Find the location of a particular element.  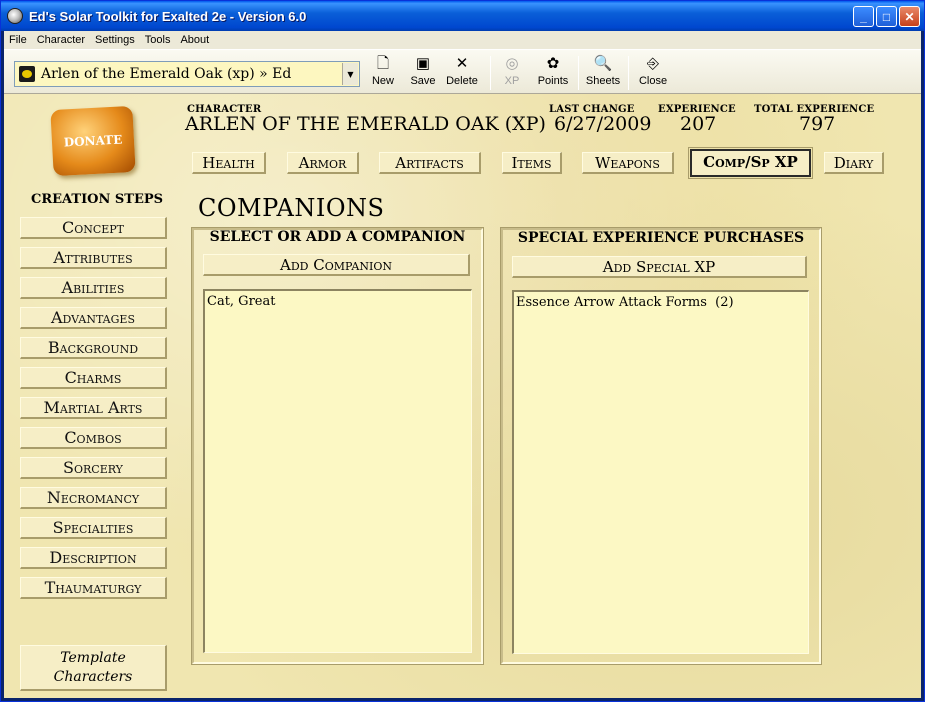

step-sorcery: Sorcery is located at coordinates (93, 468).